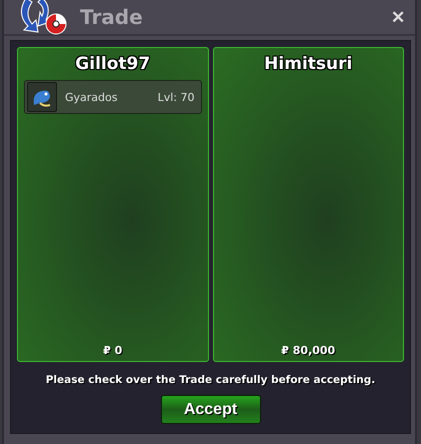 This screenshot has height=444, width=421. Describe the element at coordinates (112, 64) in the screenshot. I see `player-name: Gillot97` at that location.